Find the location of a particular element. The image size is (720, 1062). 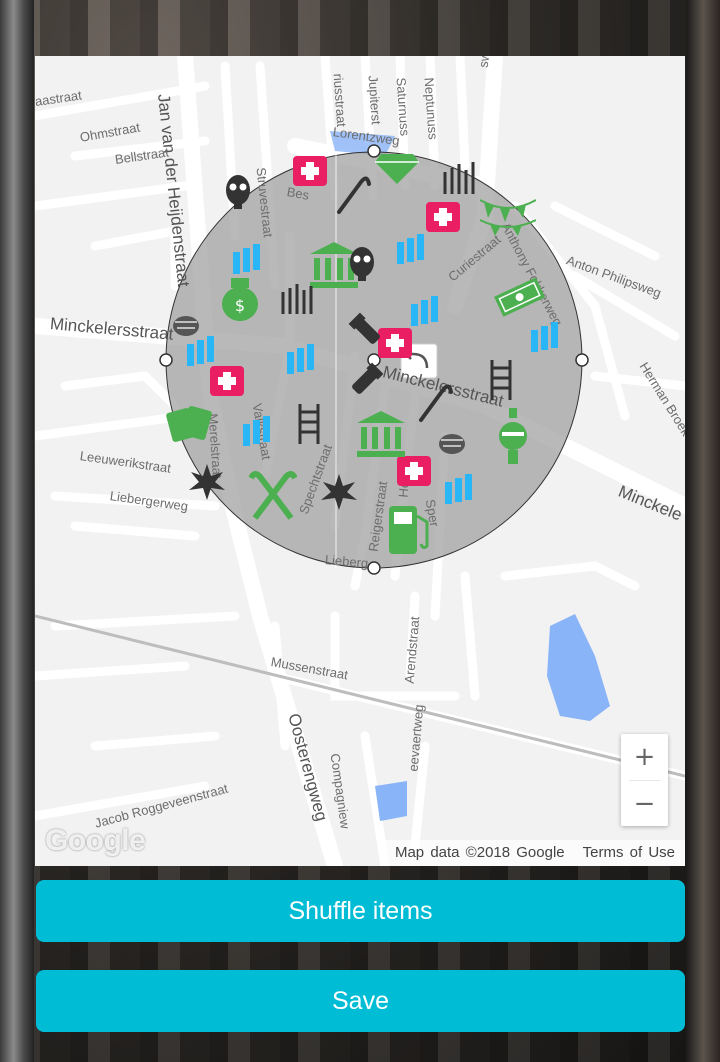

bunting-flags-icon is located at coordinates (508, 216).